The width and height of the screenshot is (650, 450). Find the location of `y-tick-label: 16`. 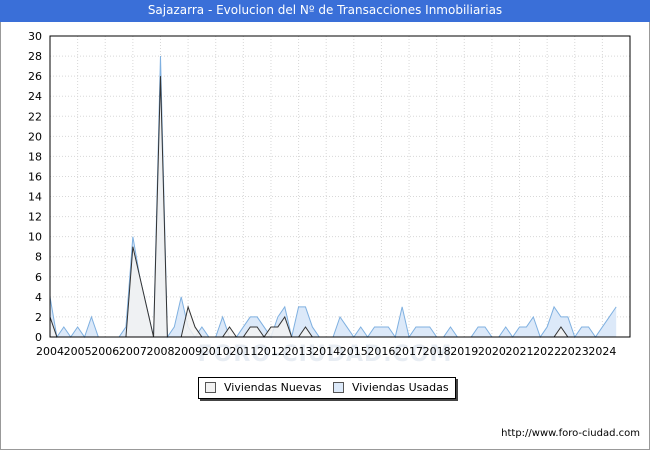

y-tick-label: 16 is located at coordinates (35, 176).